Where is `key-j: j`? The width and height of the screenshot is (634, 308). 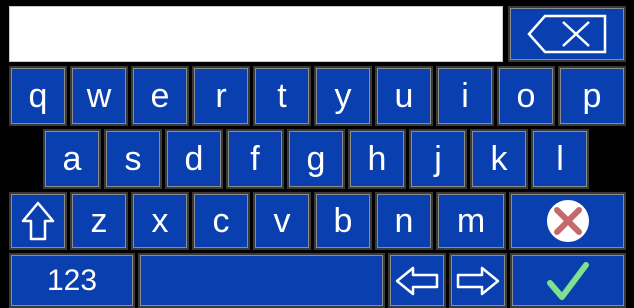
key-j: j is located at coordinates (438, 159).